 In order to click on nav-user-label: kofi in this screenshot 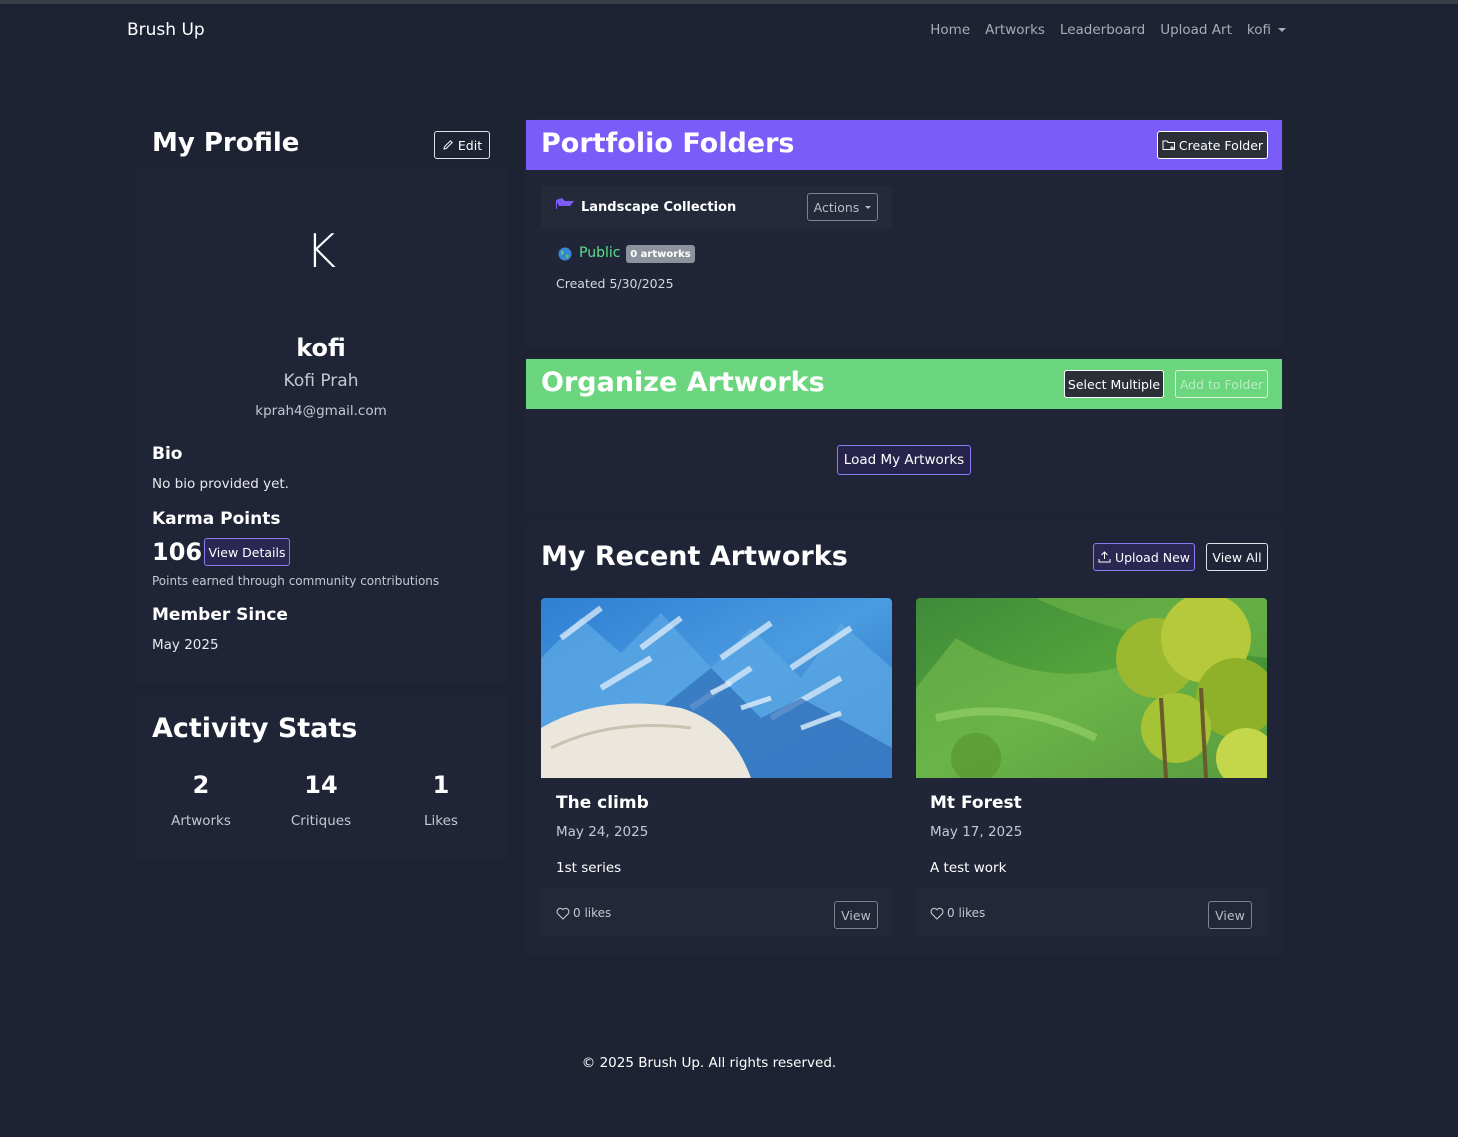, I will do `click(1258, 30)`.